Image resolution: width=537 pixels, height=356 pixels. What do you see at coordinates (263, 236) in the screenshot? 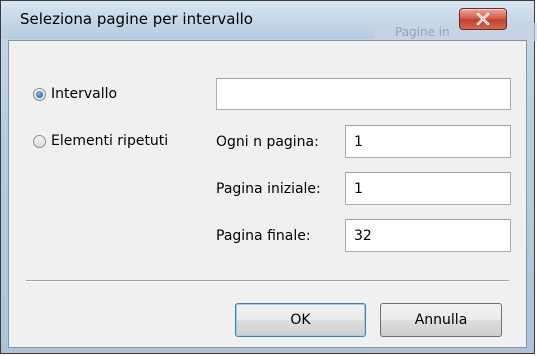
I see `end-page-label: Pagina finale:` at bounding box center [263, 236].